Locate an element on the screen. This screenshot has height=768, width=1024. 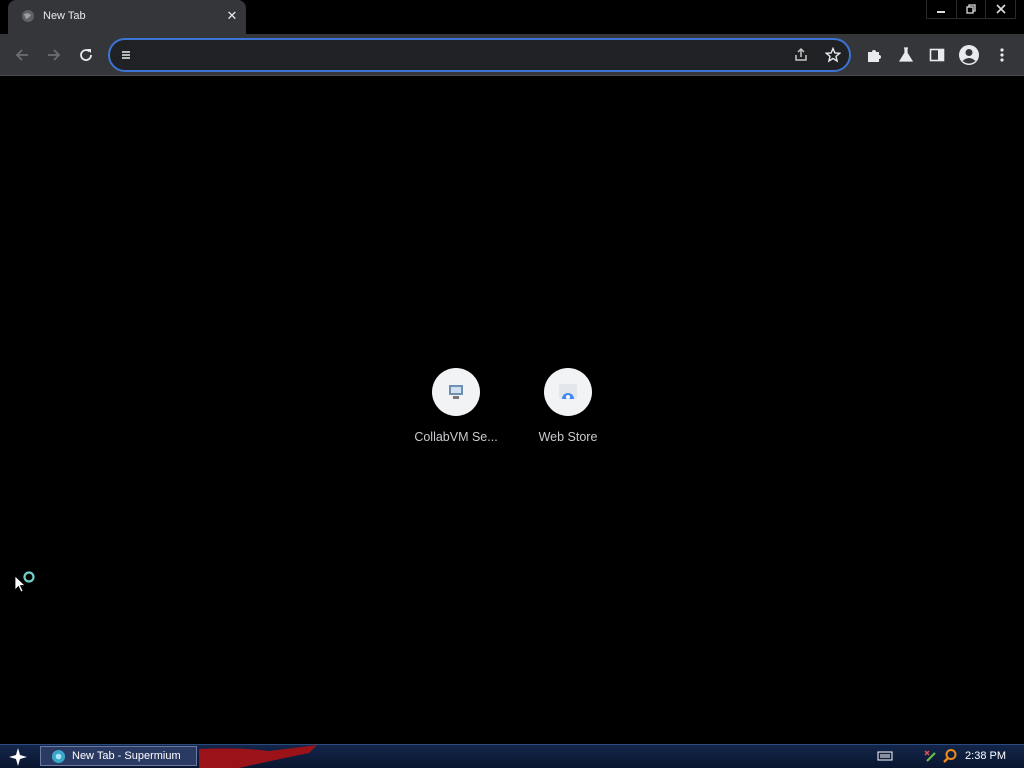
back-icon is located at coordinates (21, 55).